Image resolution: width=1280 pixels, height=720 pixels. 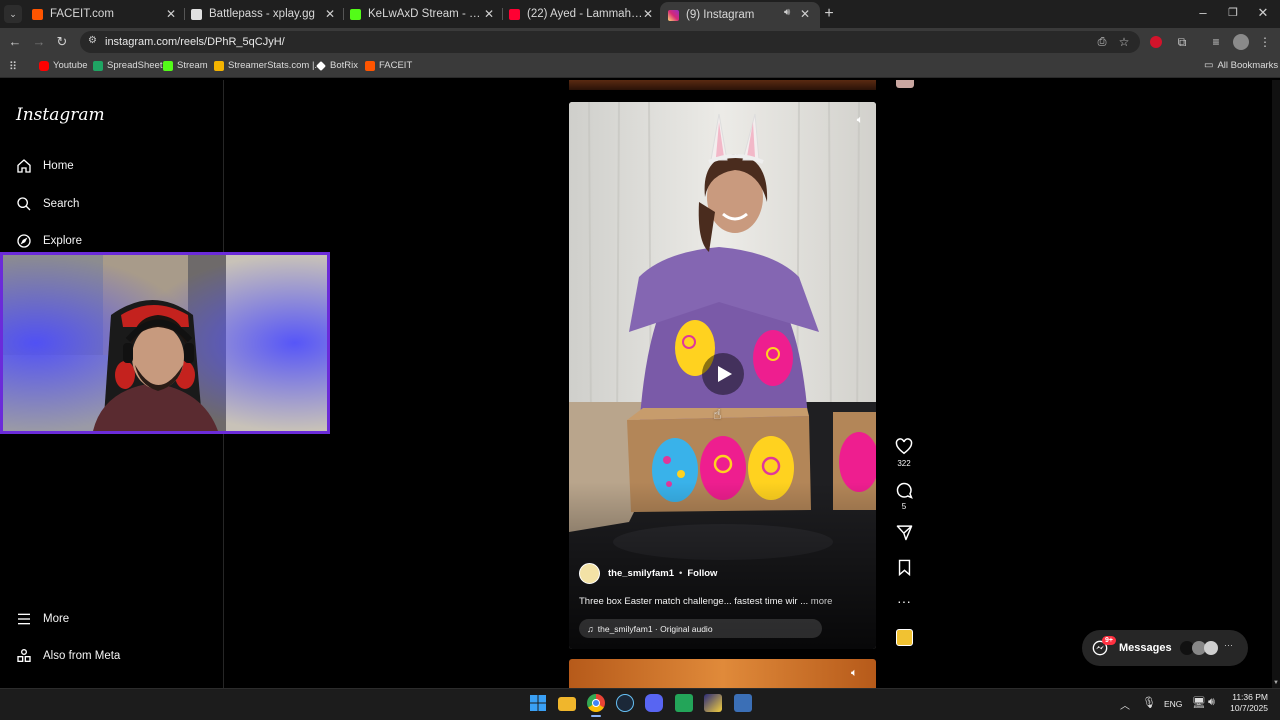 What do you see at coordinates (904, 637) in the screenshot?
I see `audio-thumbnail` at bounding box center [904, 637].